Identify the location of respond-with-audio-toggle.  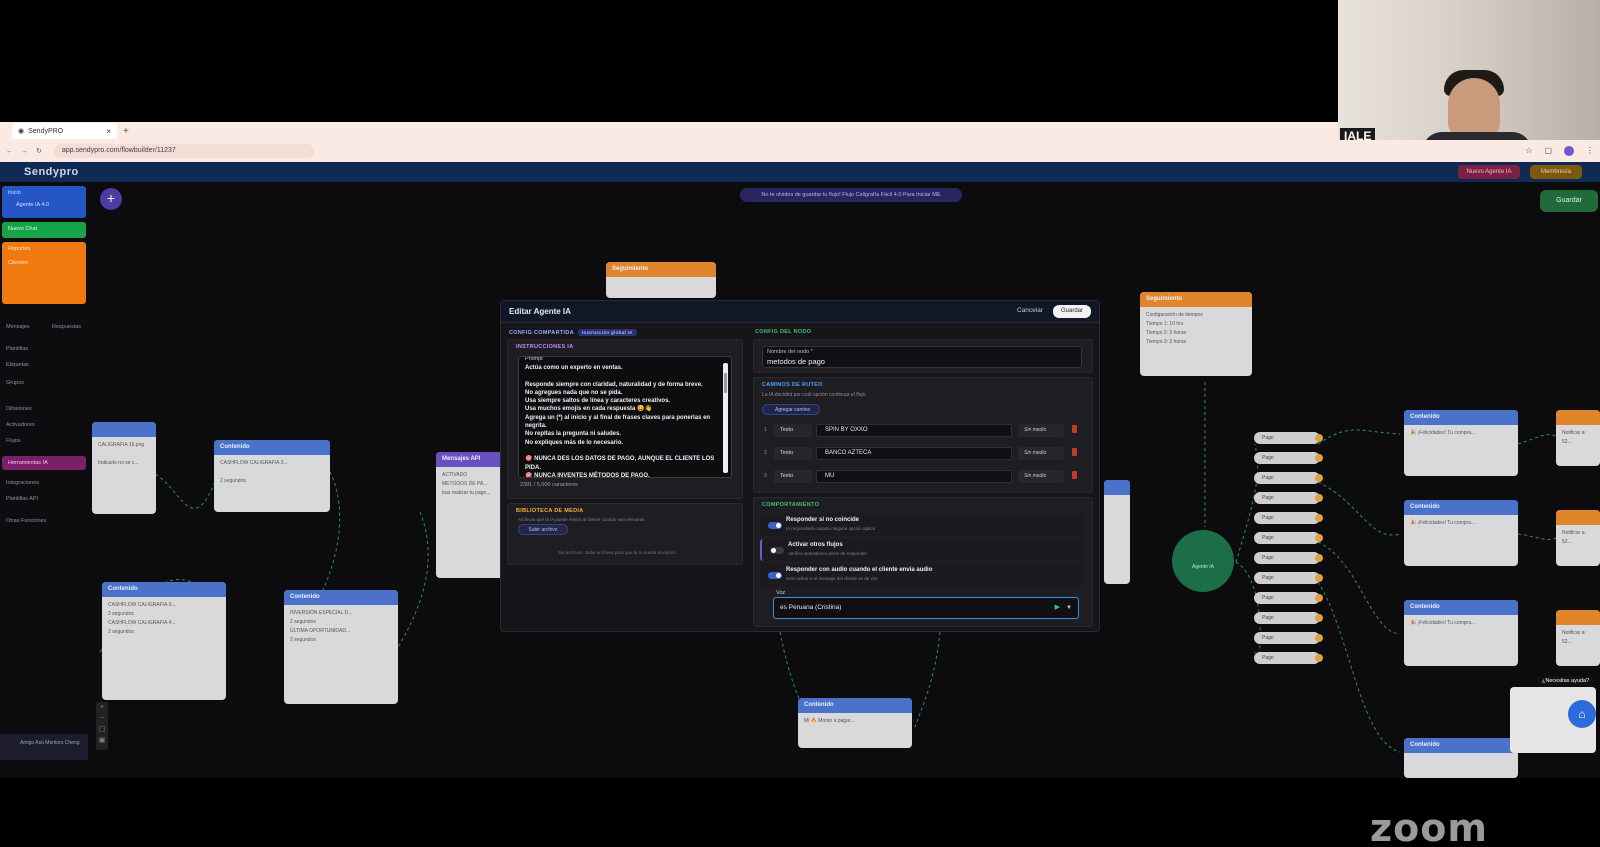
(775, 575).